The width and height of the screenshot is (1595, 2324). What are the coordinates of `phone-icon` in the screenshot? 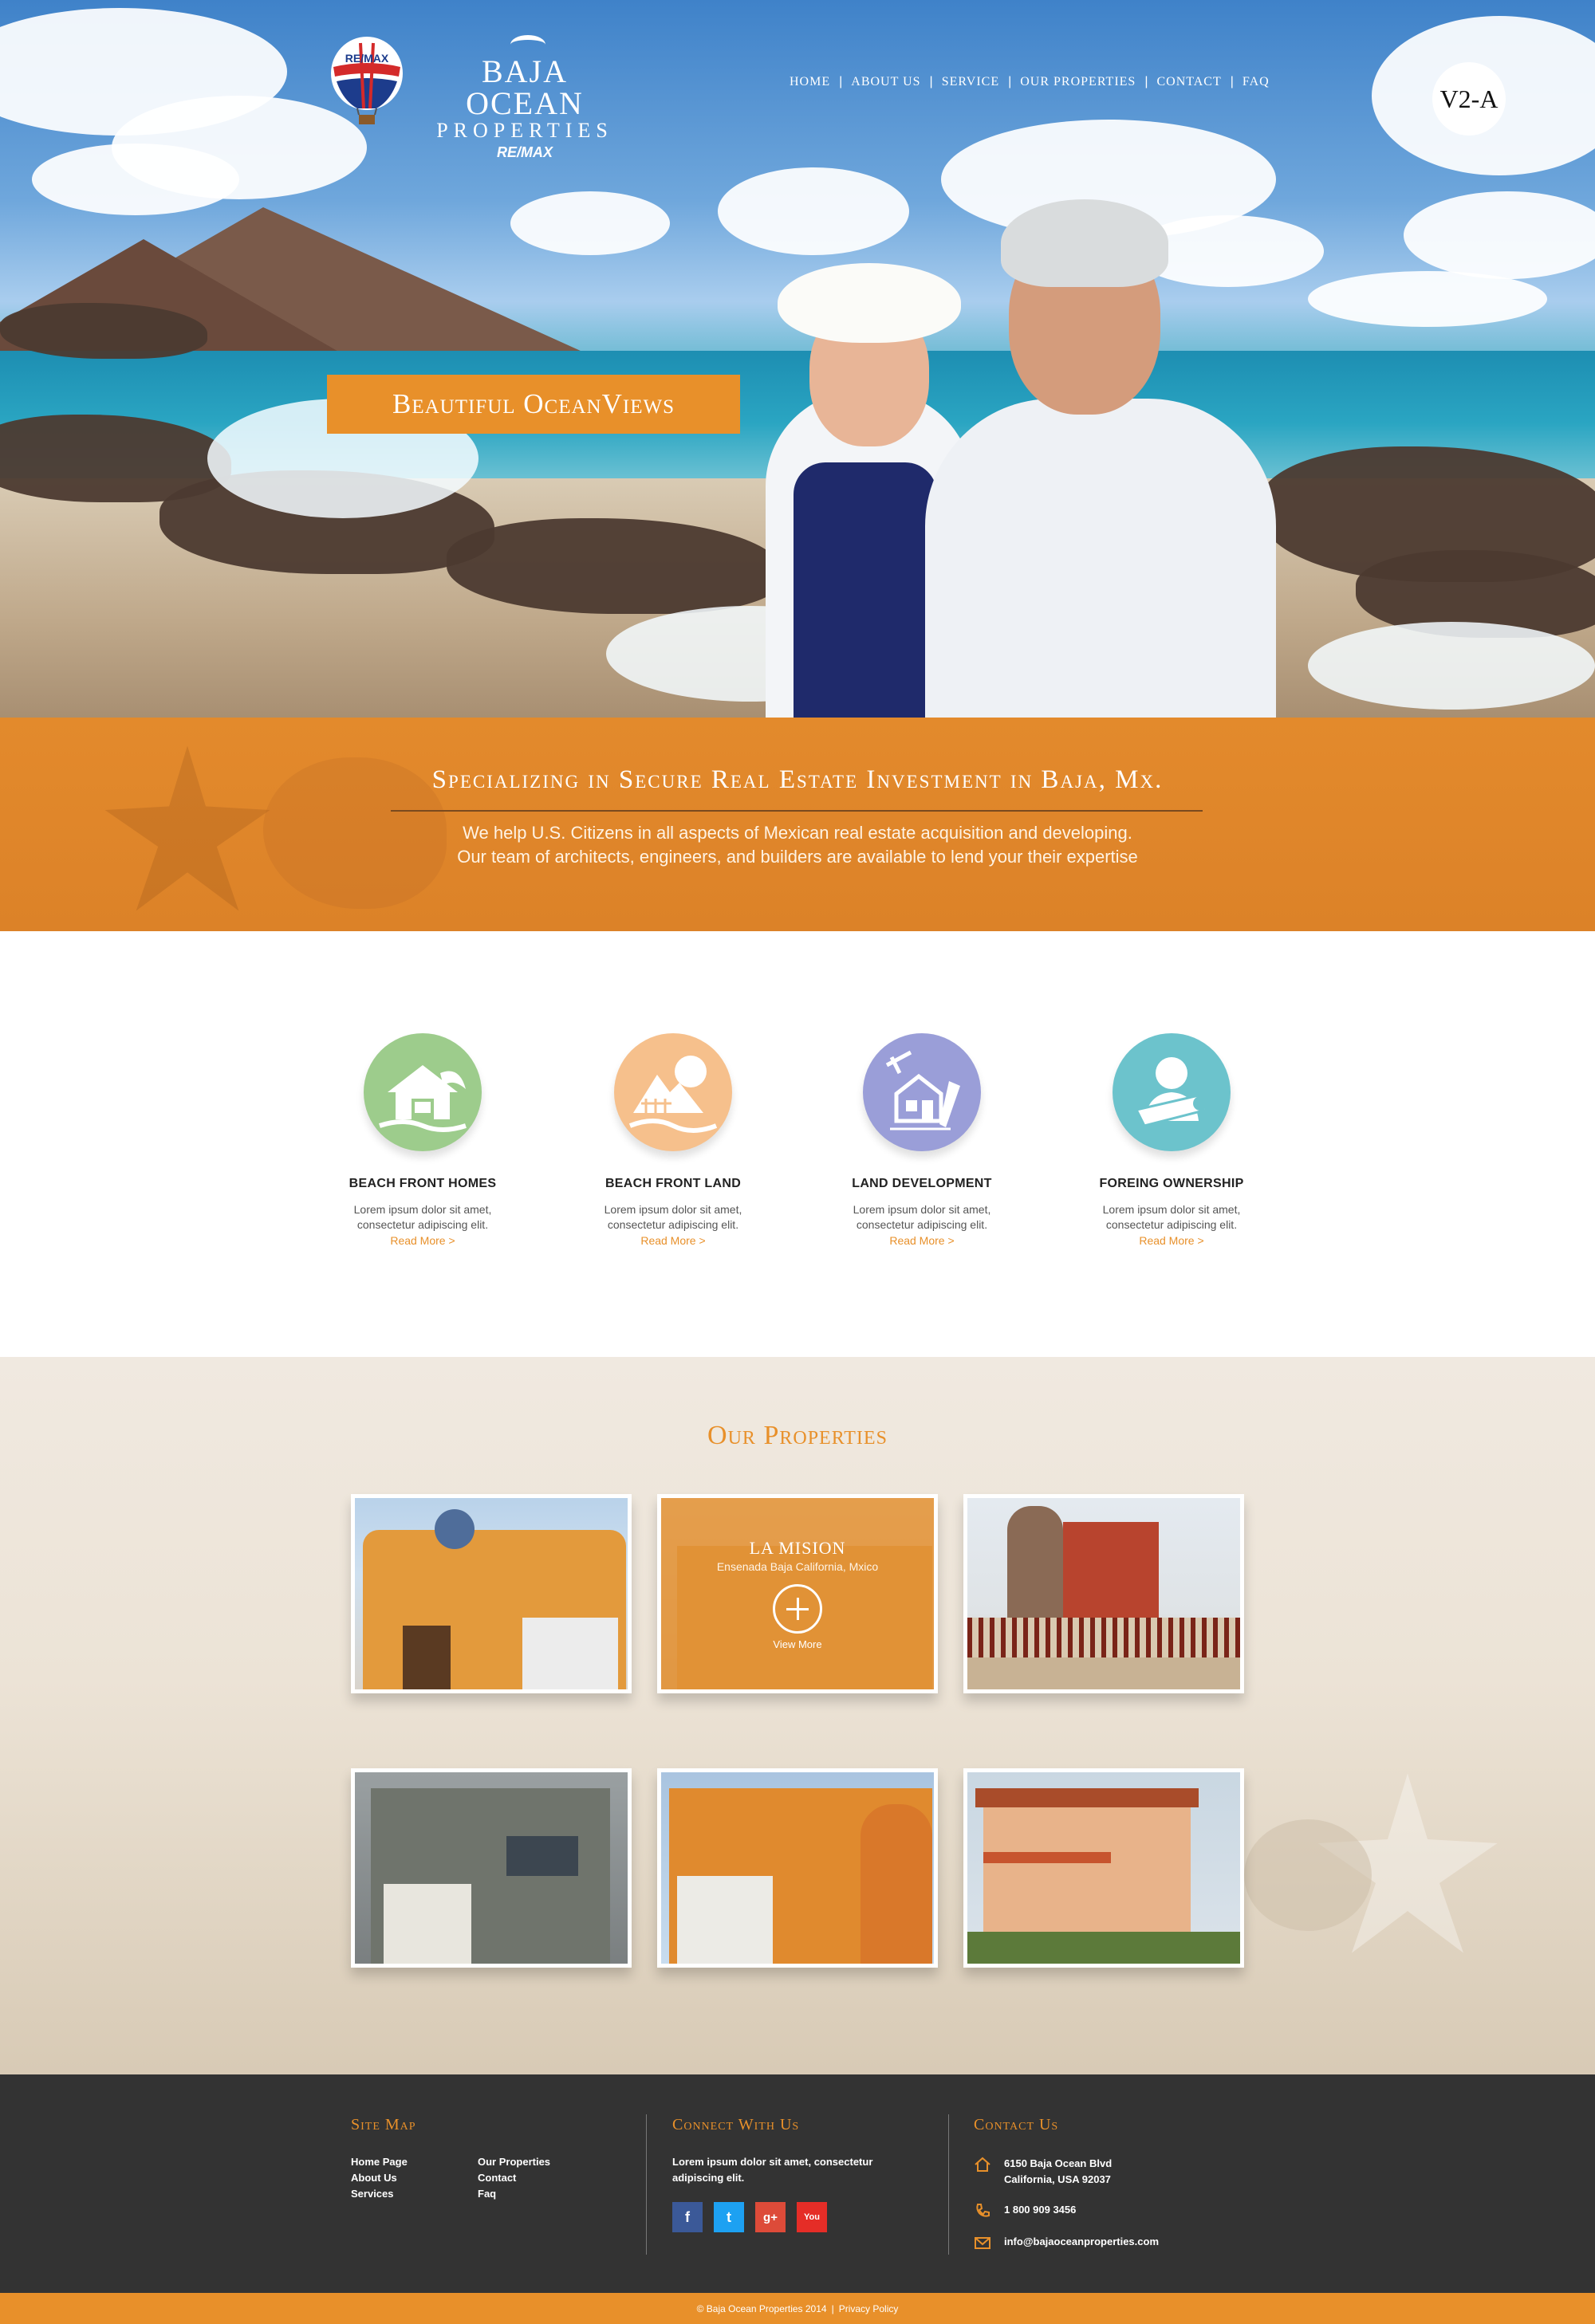 It's located at (983, 2210).